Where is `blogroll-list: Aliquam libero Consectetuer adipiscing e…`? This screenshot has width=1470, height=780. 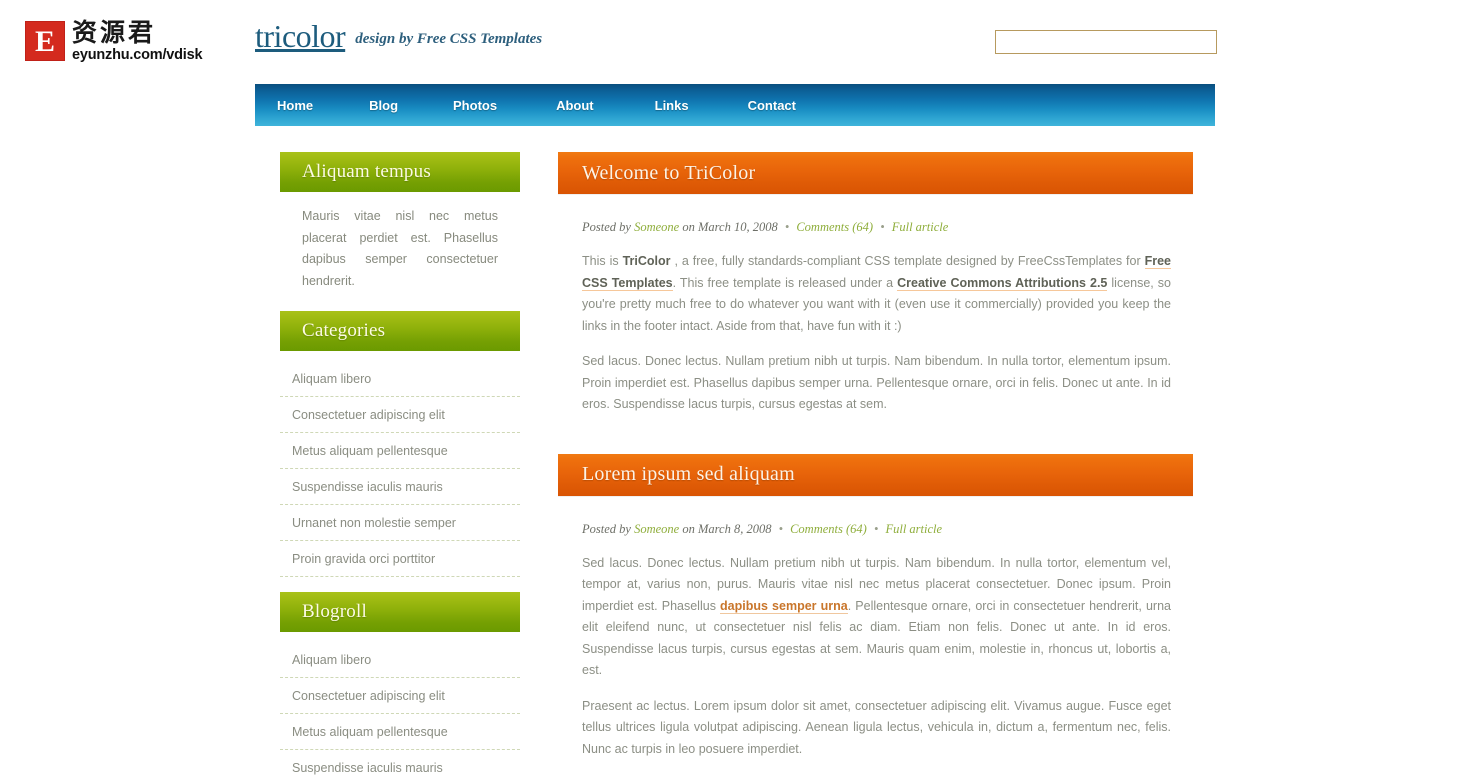
blogroll-list: Aliquam libero Consectetuer adipiscing e… is located at coordinates (400, 711).